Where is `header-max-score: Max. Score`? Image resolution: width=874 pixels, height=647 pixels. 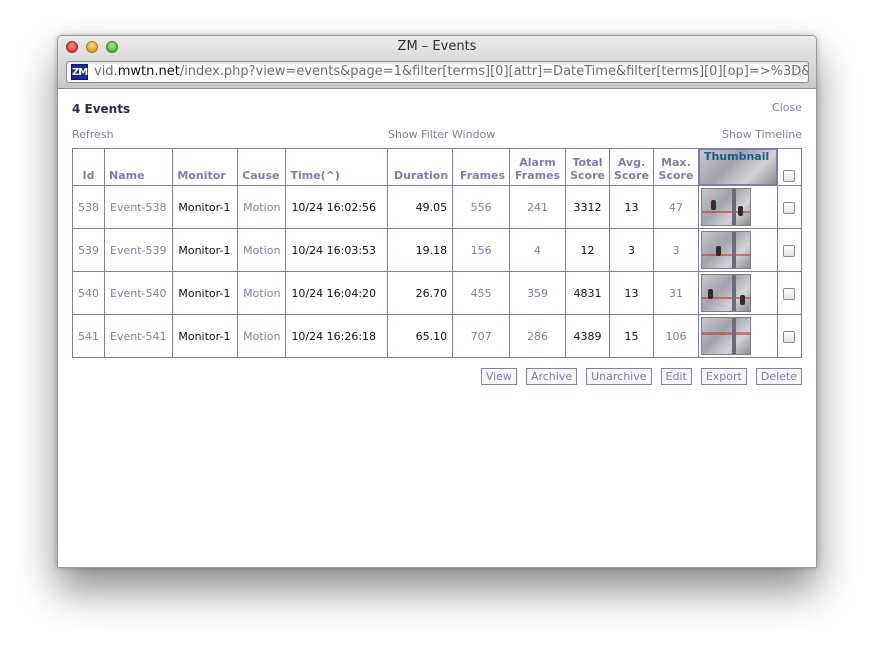 header-max-score: Max. Score is located at coordinates (675, 167).